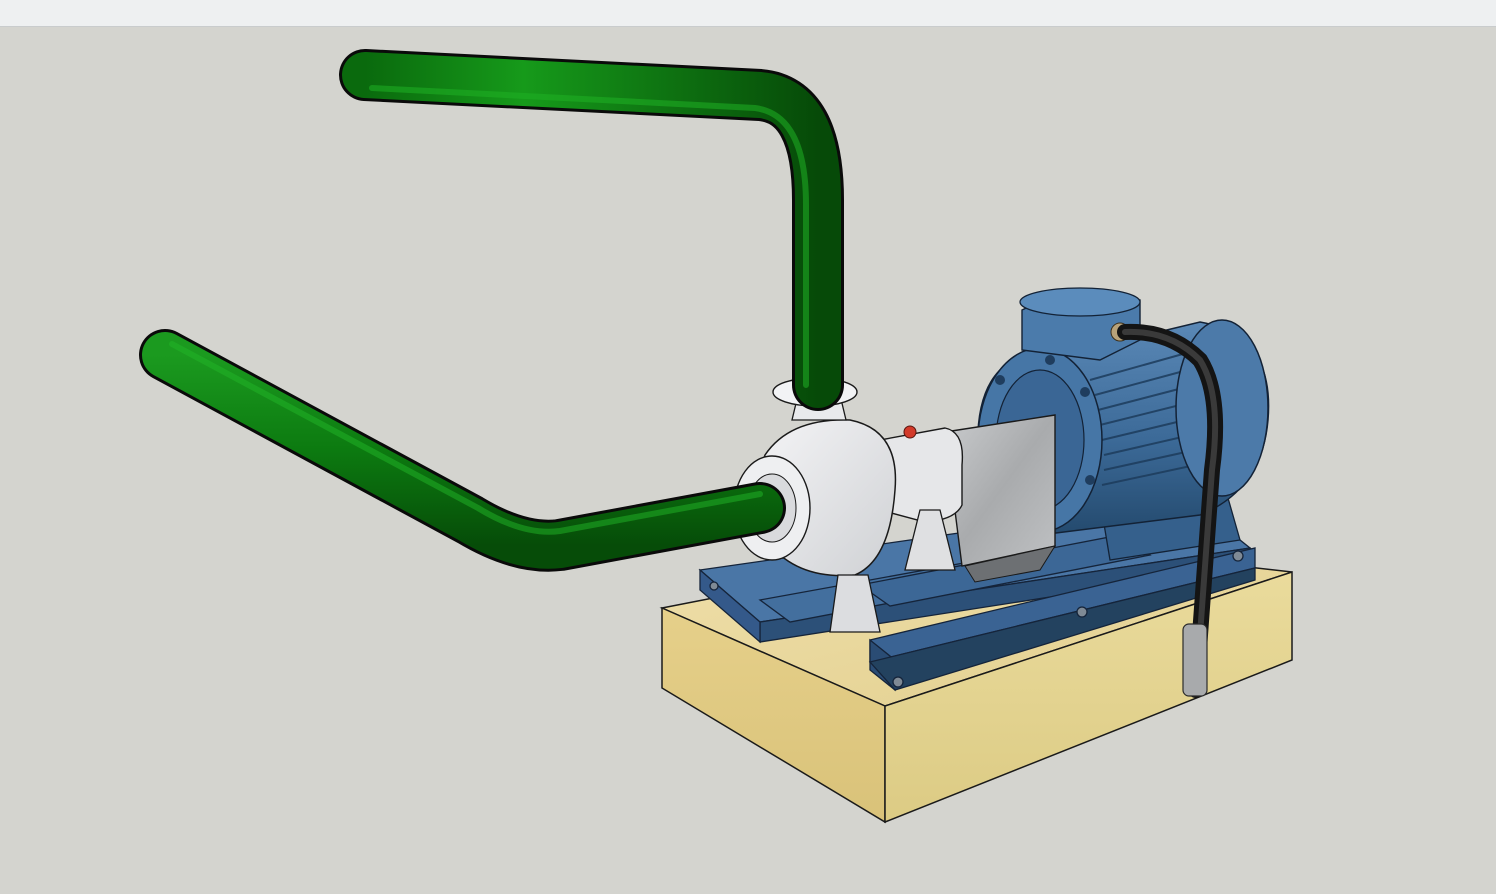 The image size is (1496, 894). Describe the element at coordinates (748, 13) in the screenshot. I see `toolbar-strip` at that location.